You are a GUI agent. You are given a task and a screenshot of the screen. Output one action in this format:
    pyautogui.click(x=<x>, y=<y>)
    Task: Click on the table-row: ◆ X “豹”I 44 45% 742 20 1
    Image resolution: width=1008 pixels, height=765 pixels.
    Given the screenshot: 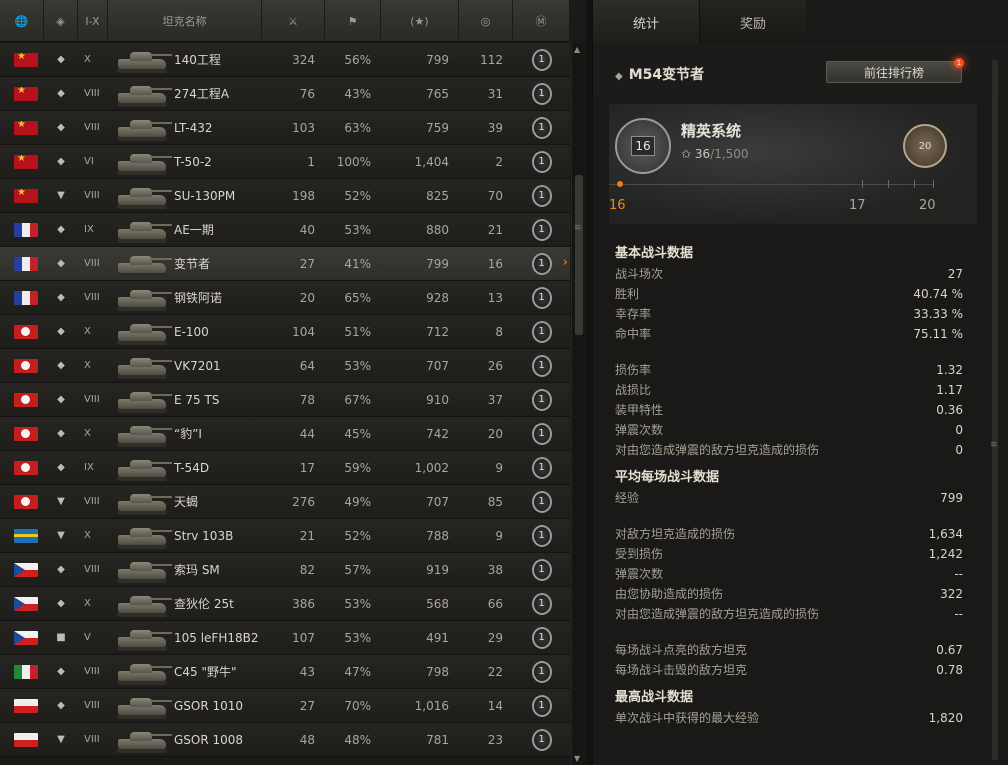 What is the action you would take?
    pyautogui.click(x=285, y=434)
    